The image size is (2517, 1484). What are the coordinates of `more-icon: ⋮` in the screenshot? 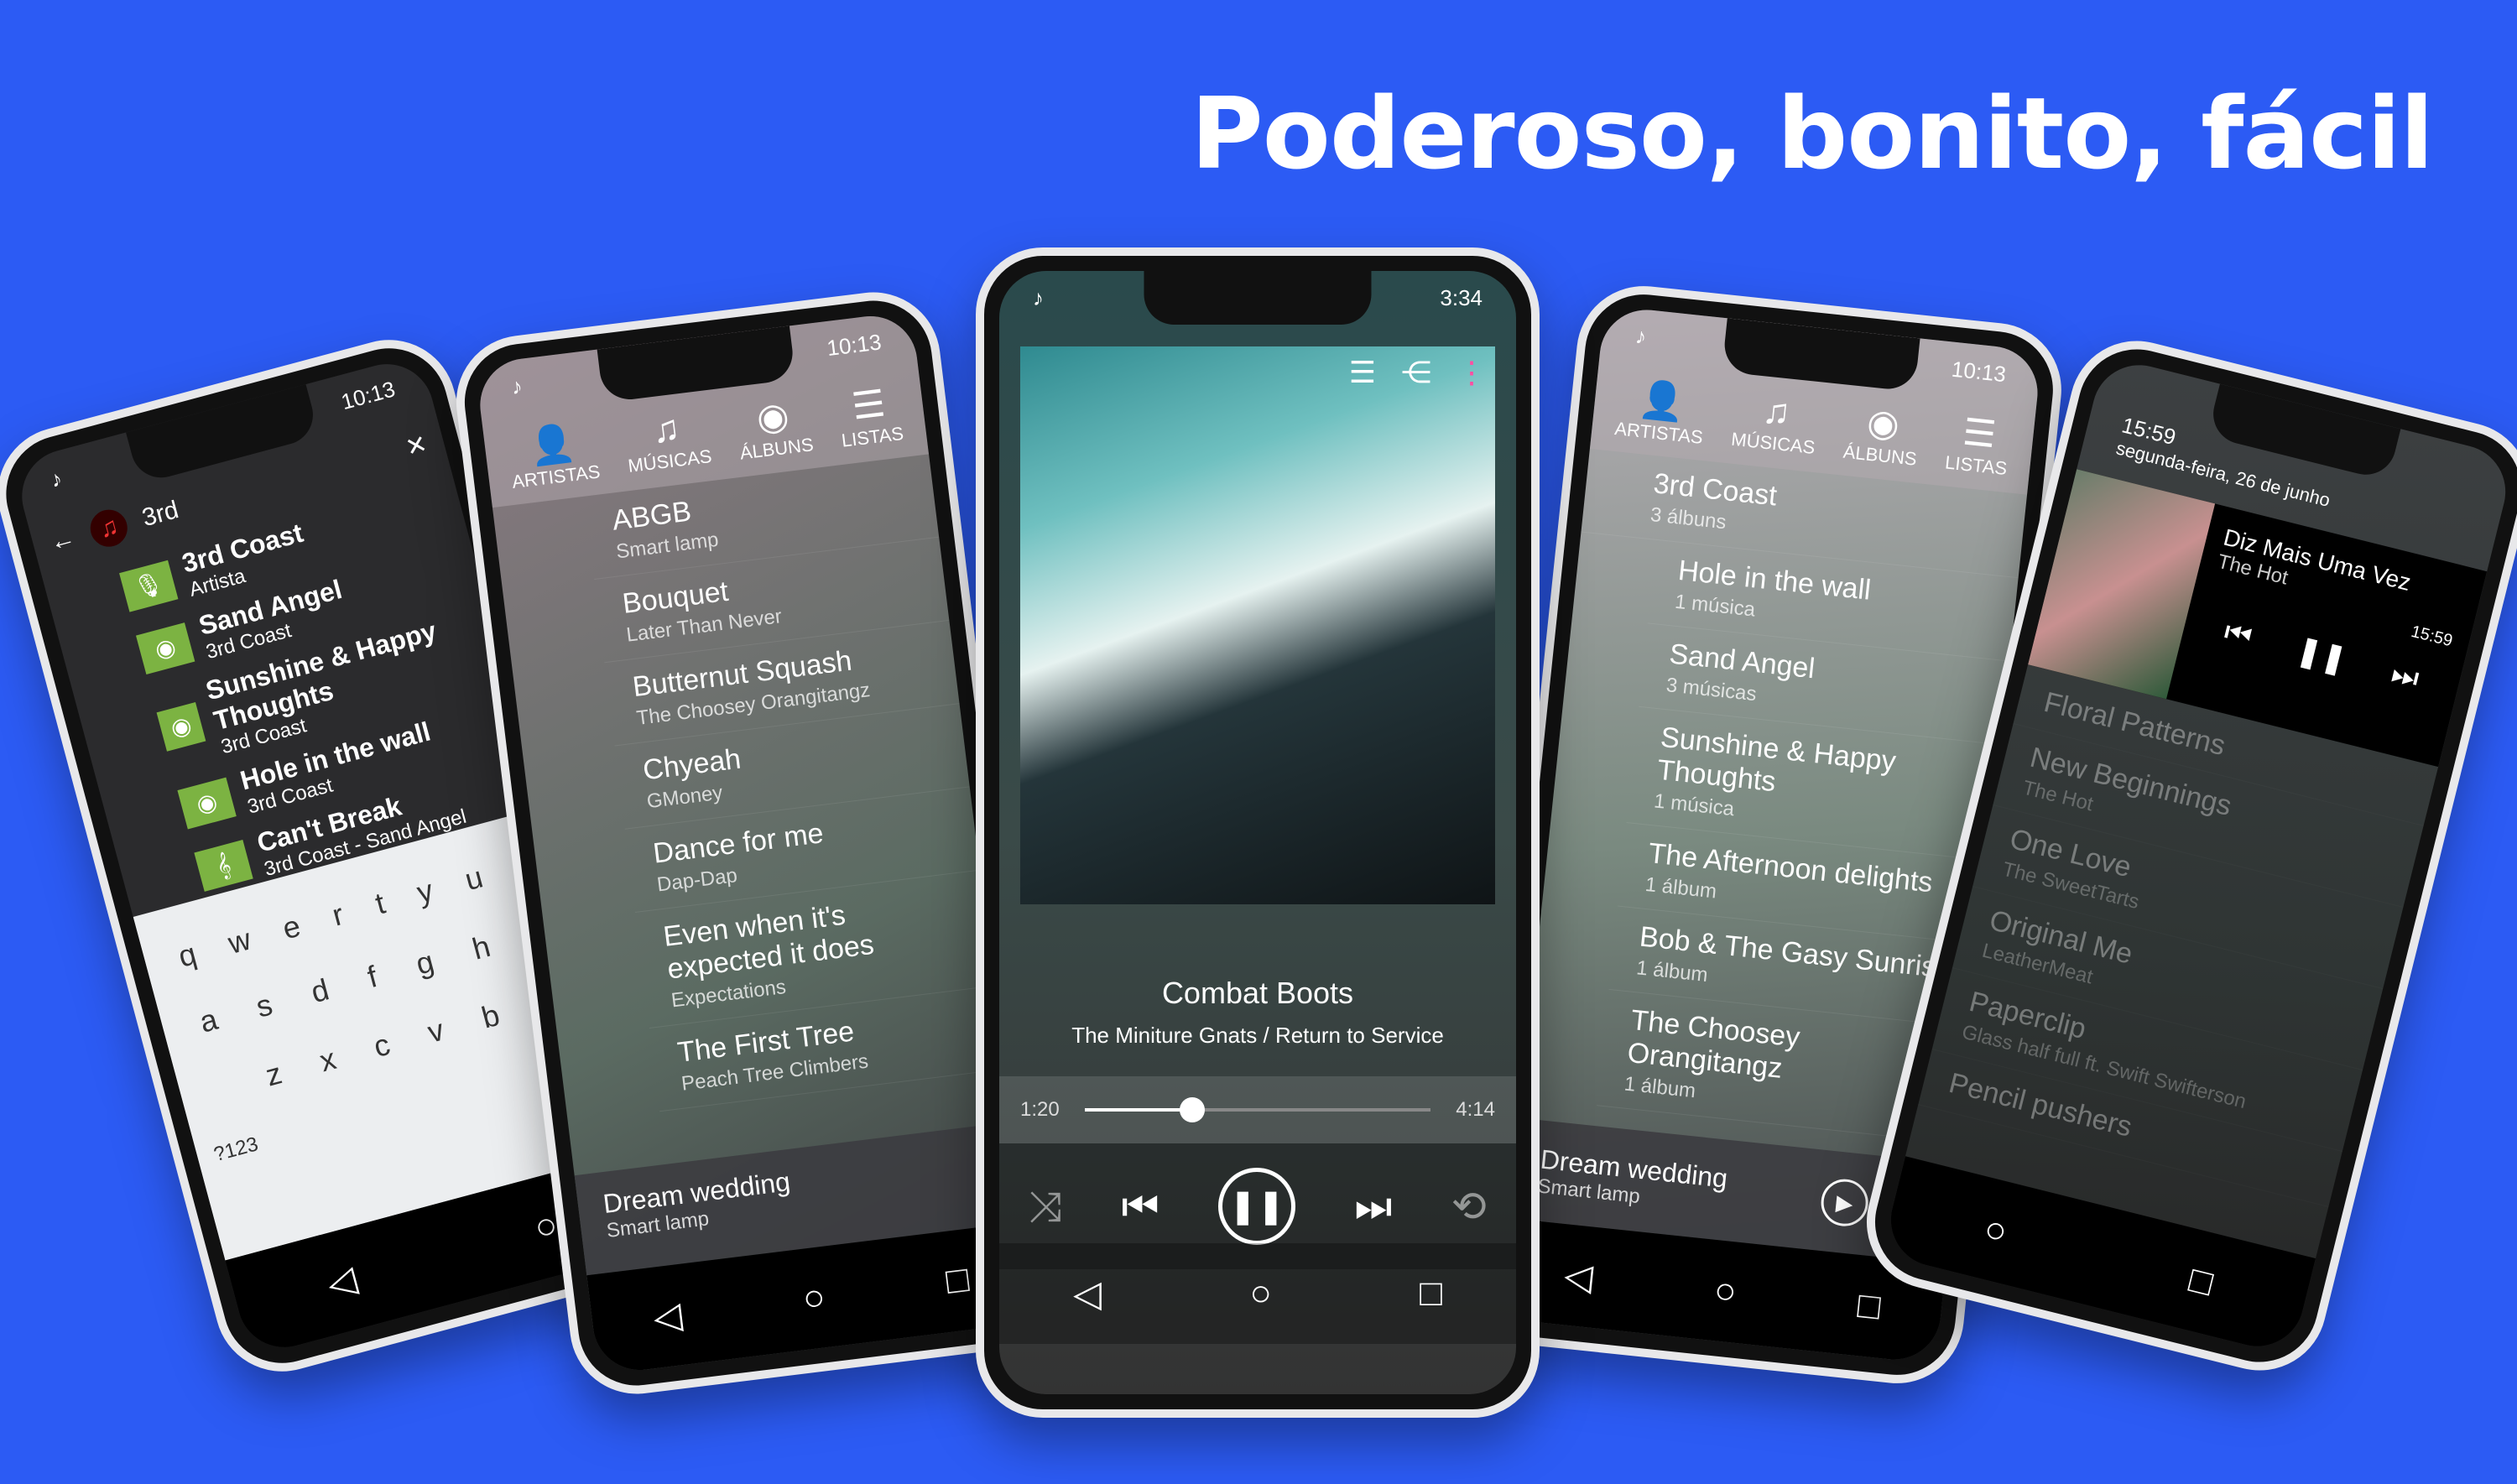 It's located at (1472, 372).